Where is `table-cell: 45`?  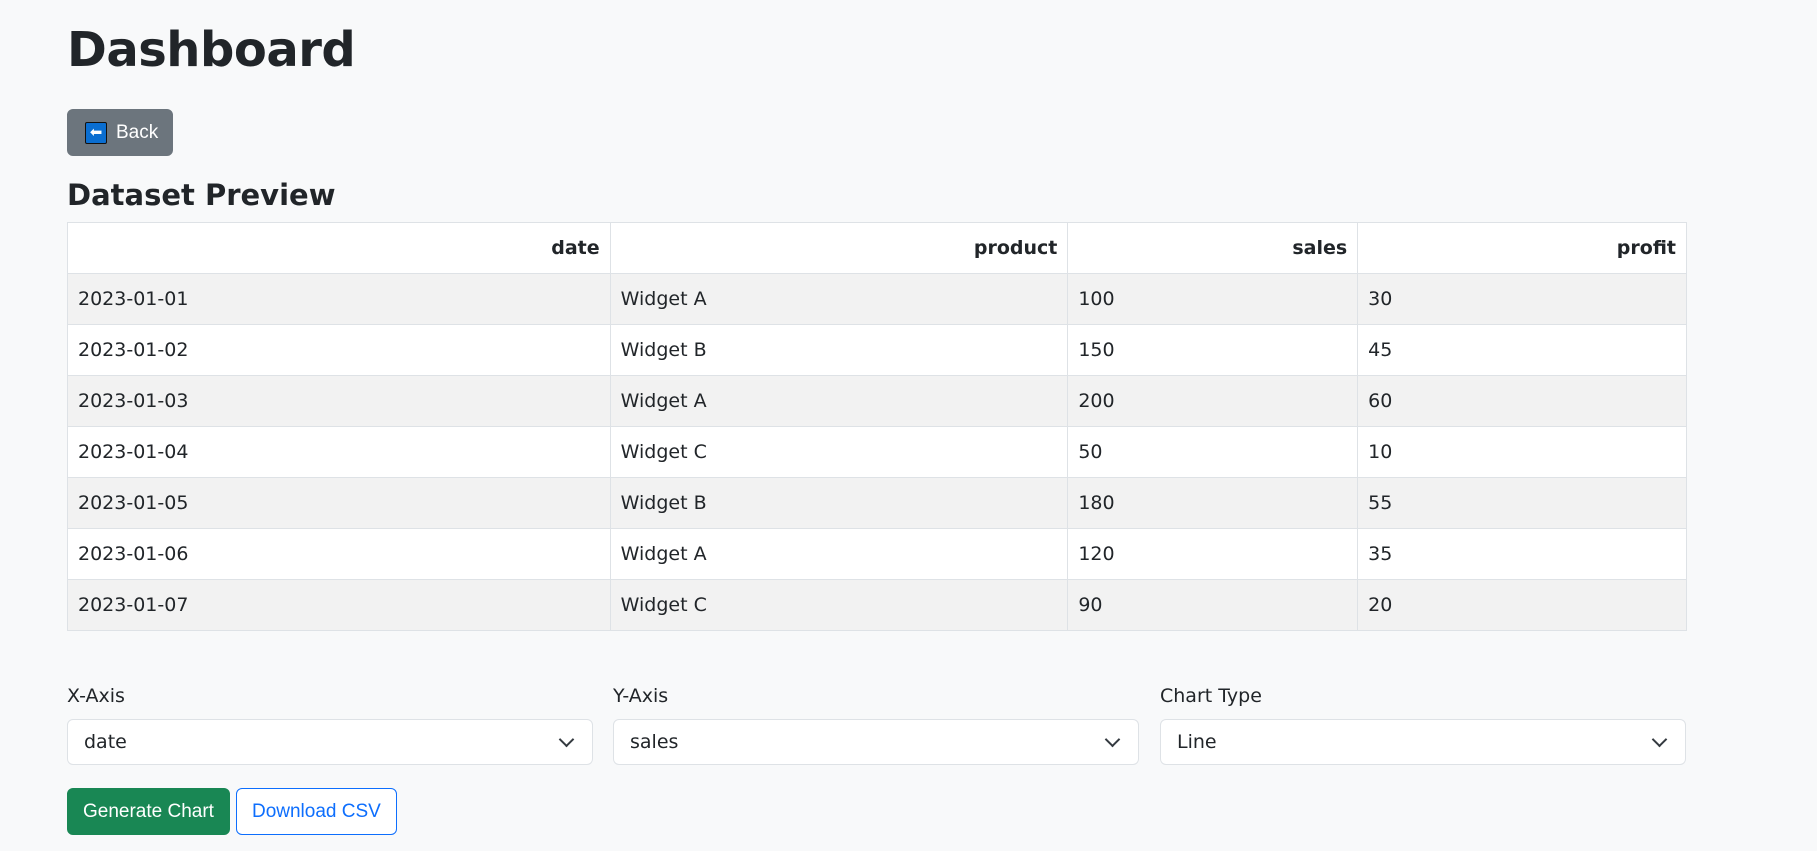
table-cell: 45 is located at coordinates (1522, 350).